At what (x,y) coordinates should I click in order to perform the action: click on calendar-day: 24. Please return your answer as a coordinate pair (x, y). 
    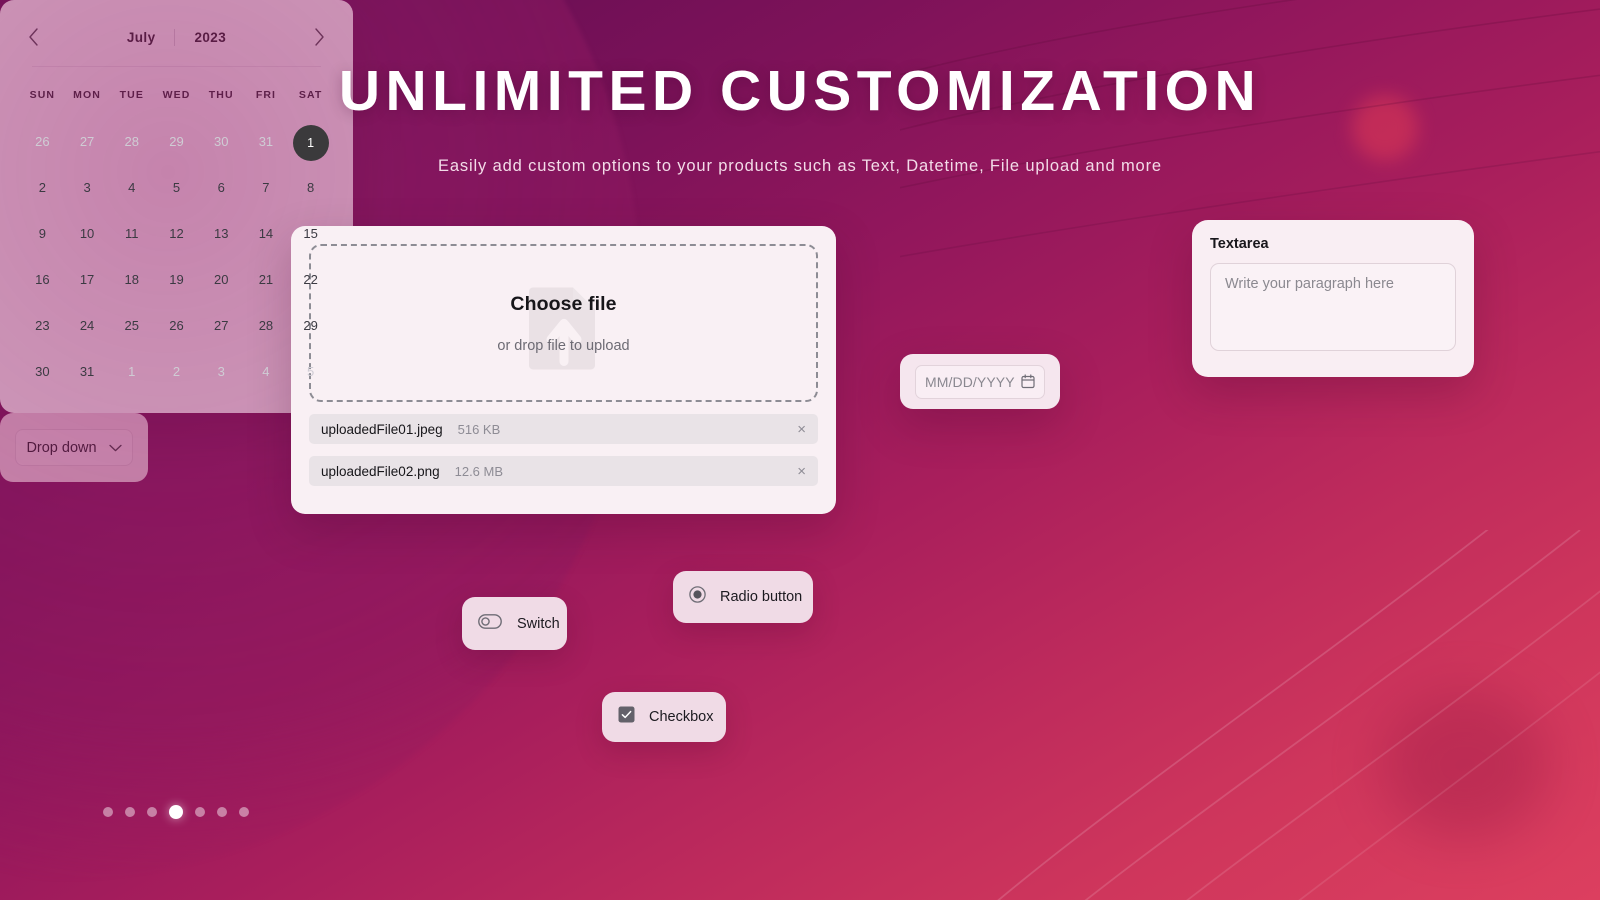
    Looking at the image, I should click on (87, 326).